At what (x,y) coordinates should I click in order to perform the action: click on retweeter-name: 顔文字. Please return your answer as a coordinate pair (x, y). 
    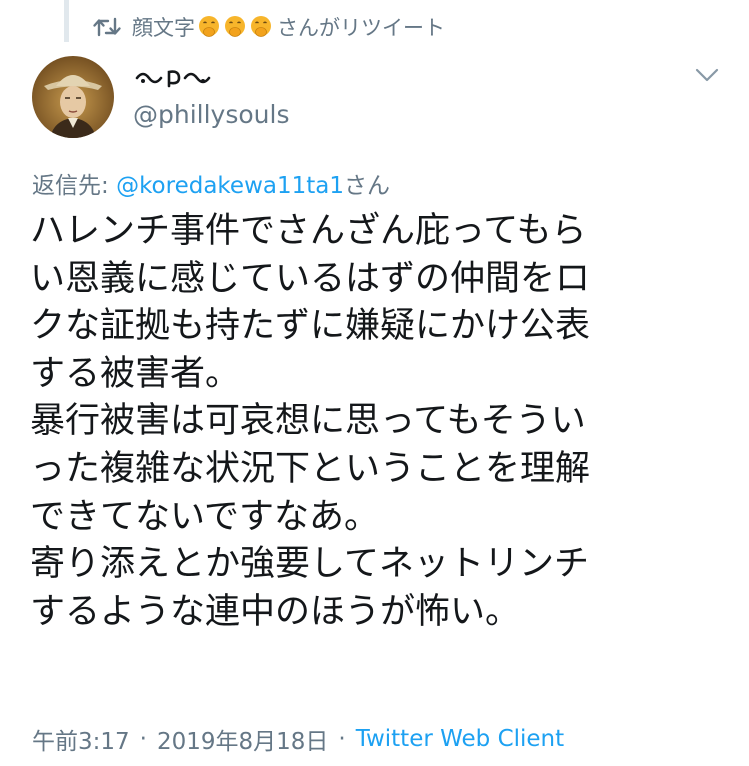
    Looking at the image, I should click on (163, 27).